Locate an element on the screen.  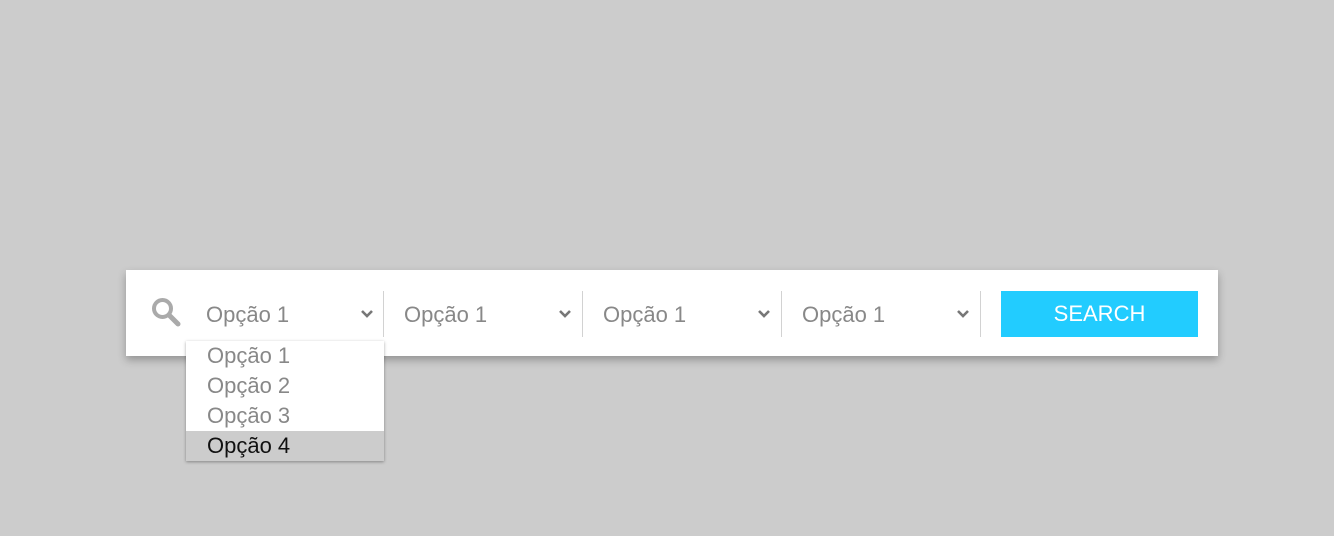
select-1-value: Opção 1 is located at coordinates (248, 314).